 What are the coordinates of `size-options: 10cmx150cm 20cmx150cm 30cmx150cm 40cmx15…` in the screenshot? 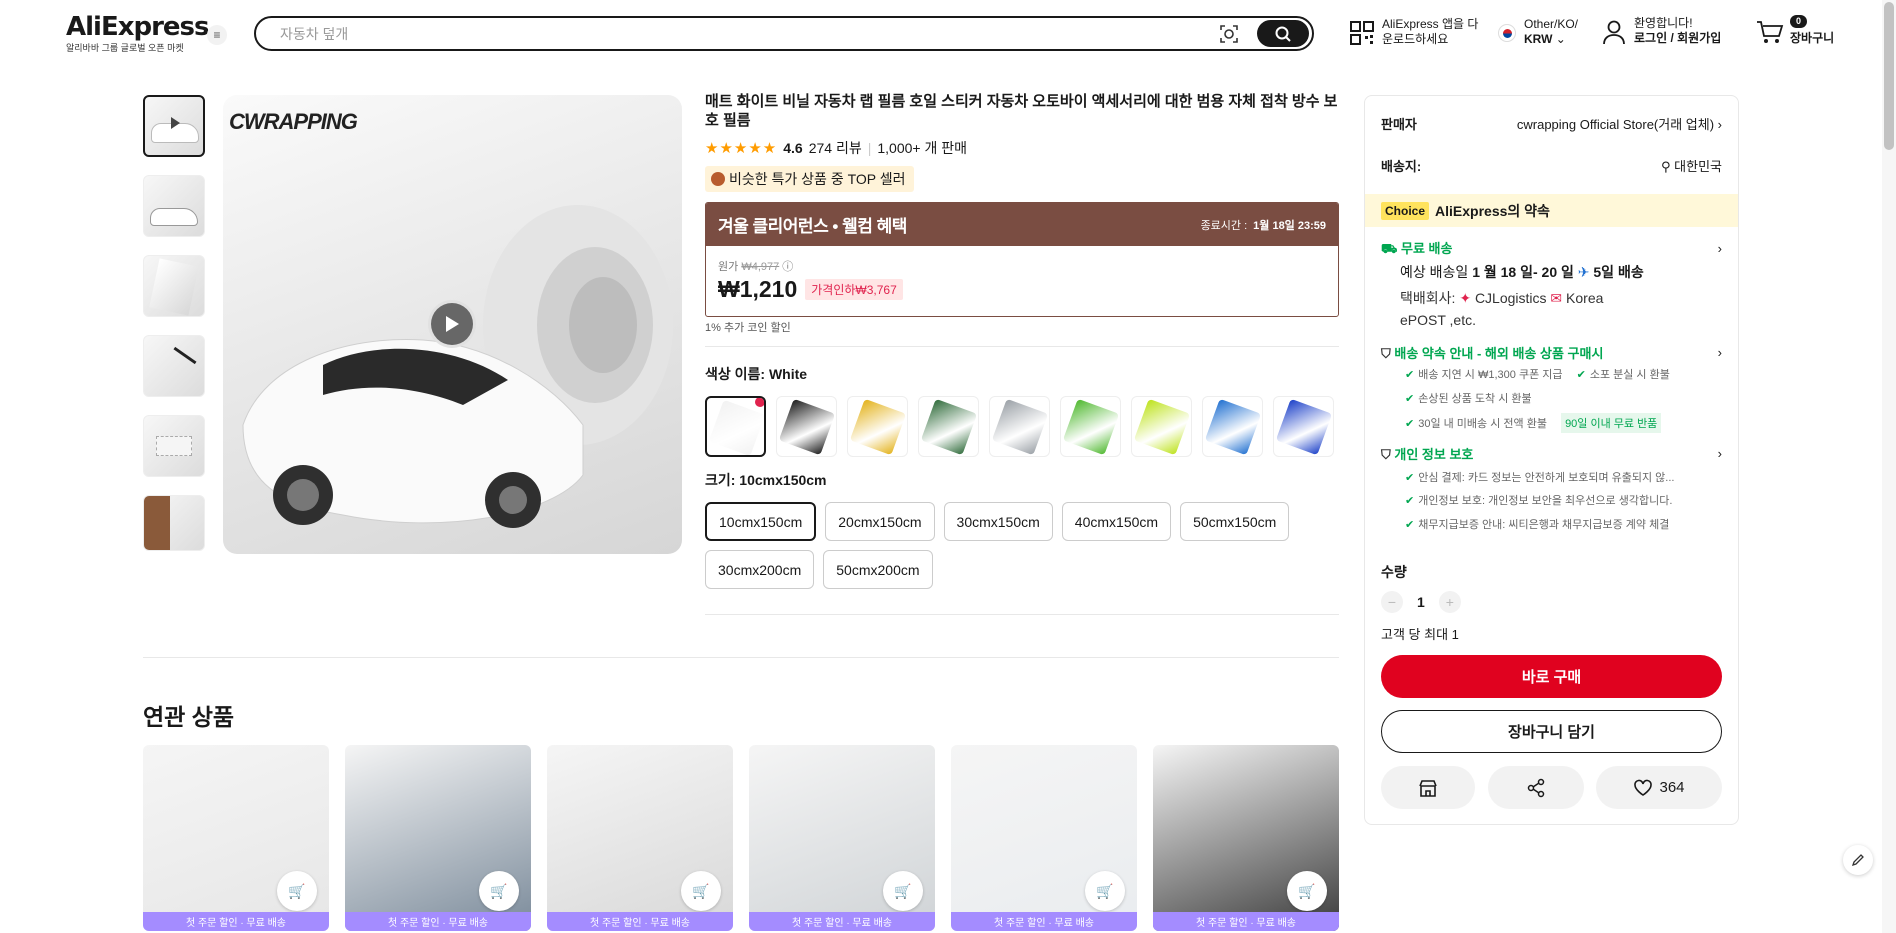 It's located at (1025, 545).